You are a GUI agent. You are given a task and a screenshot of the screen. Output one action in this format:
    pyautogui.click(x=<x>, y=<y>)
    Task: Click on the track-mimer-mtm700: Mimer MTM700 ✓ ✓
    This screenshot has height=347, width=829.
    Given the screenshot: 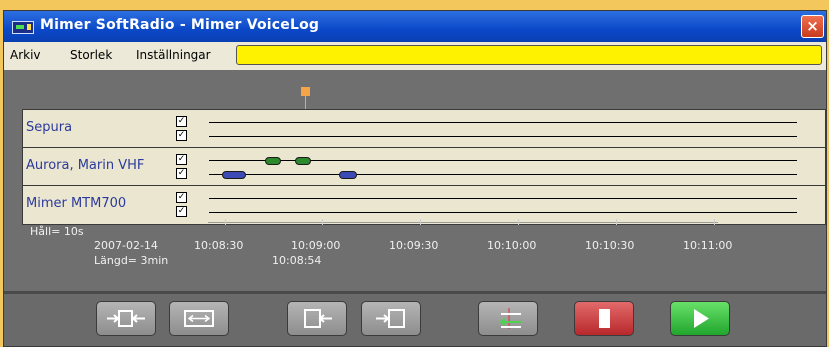 What is the action you would take?
    pyautogui.click(x=424, y=205)
    